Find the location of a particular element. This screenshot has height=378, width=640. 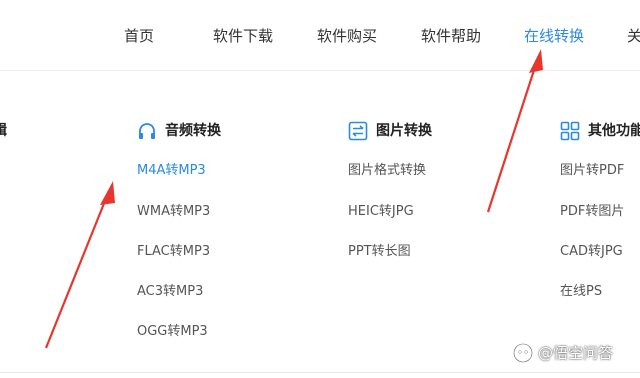

column-title-image: 图片转换 is located at coordinates (404, 131).